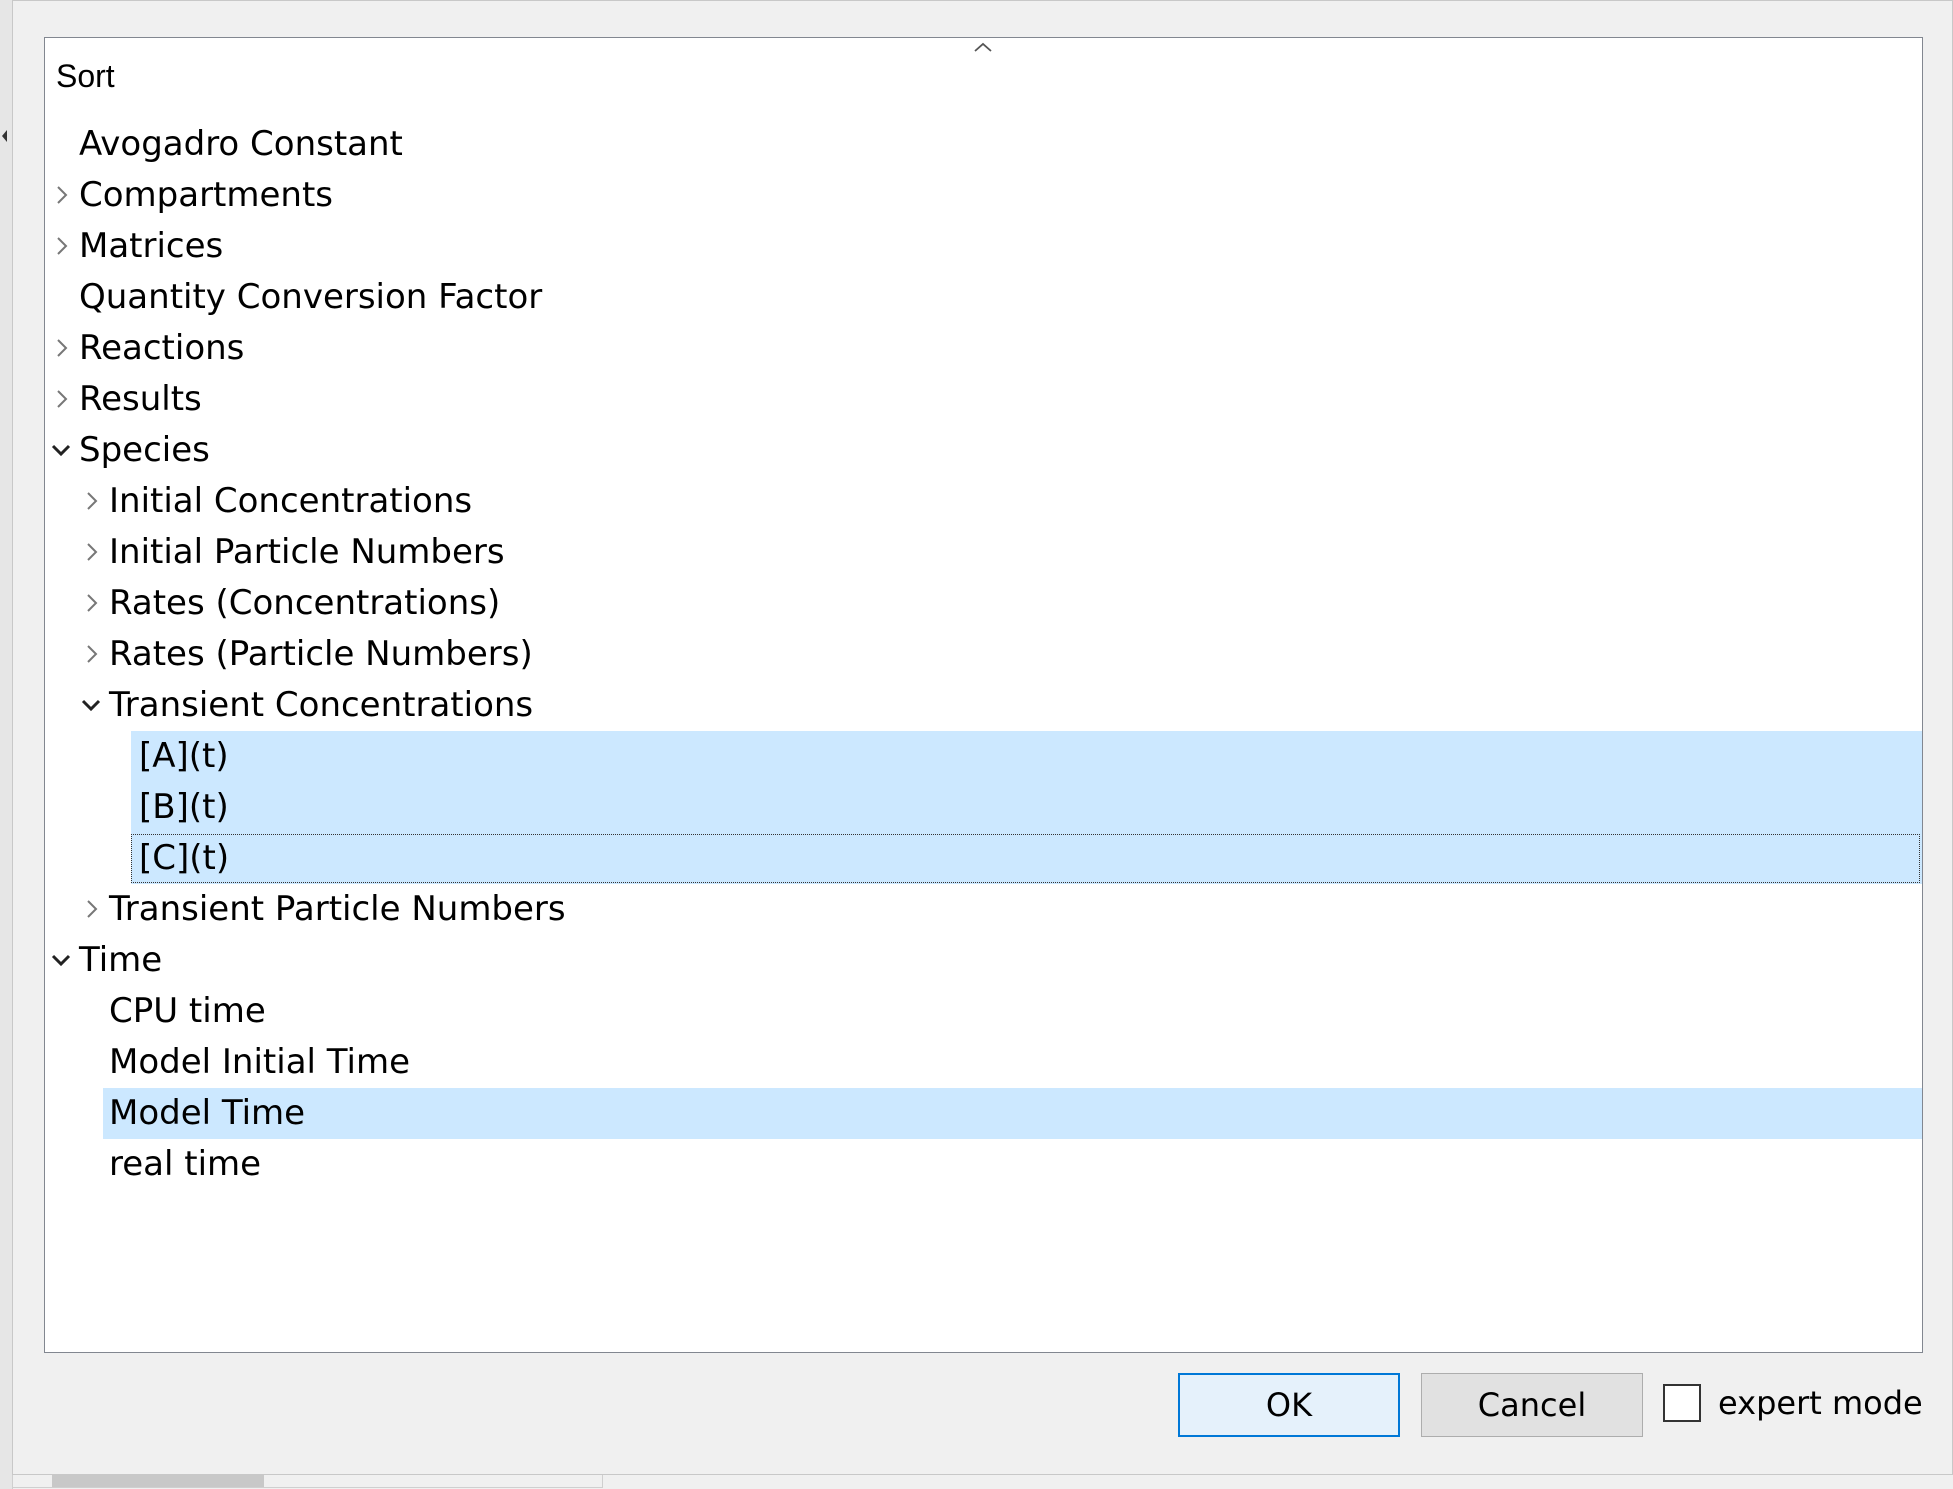 Image resolution: width=1953 pixels, height=1489 pixels. What do you see at coordinates (187, 1011) in the screenshot?
I see `tree-item-label: CPU time` at bounding box center [187, 1011].